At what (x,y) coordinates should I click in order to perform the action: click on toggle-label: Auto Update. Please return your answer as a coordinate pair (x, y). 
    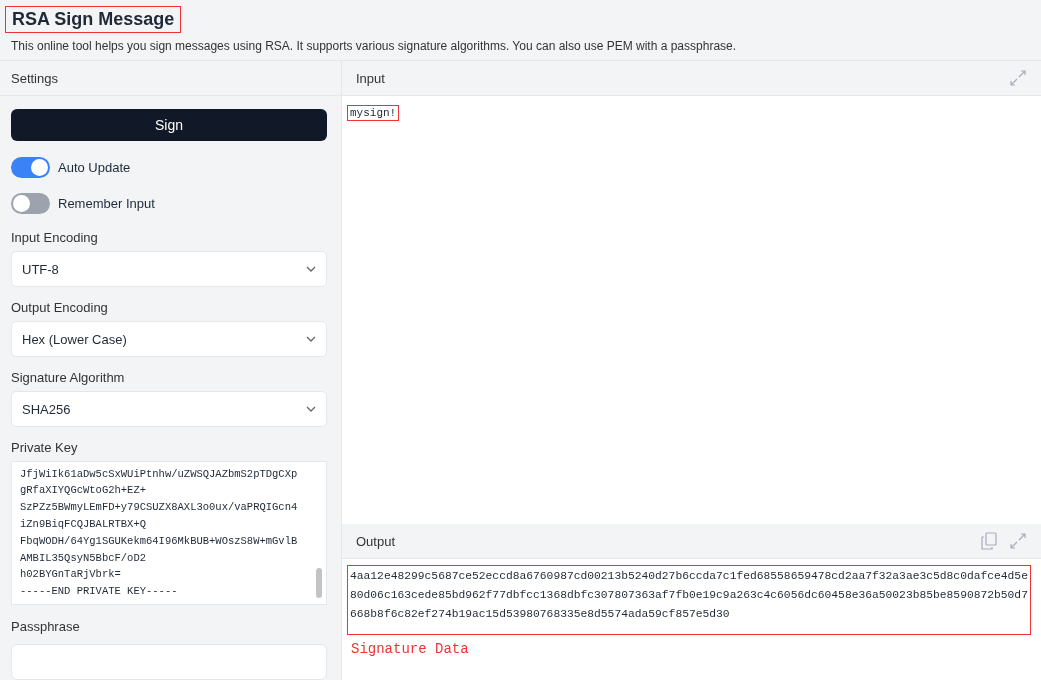
    Looking at the image, I should click on (94, 167).